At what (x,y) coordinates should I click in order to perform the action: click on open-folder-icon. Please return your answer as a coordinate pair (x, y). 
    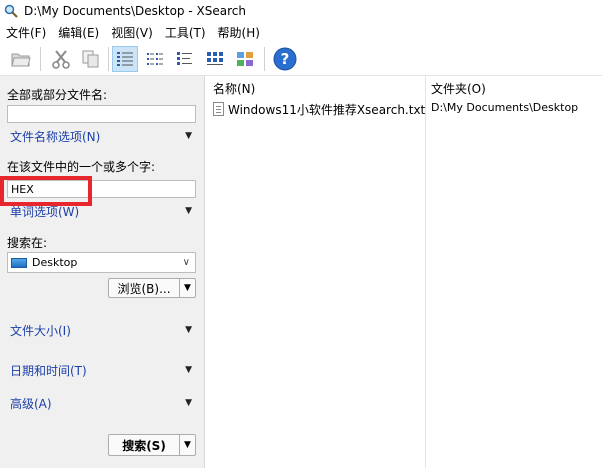
    Looking at the image, I should click on (21, 59).